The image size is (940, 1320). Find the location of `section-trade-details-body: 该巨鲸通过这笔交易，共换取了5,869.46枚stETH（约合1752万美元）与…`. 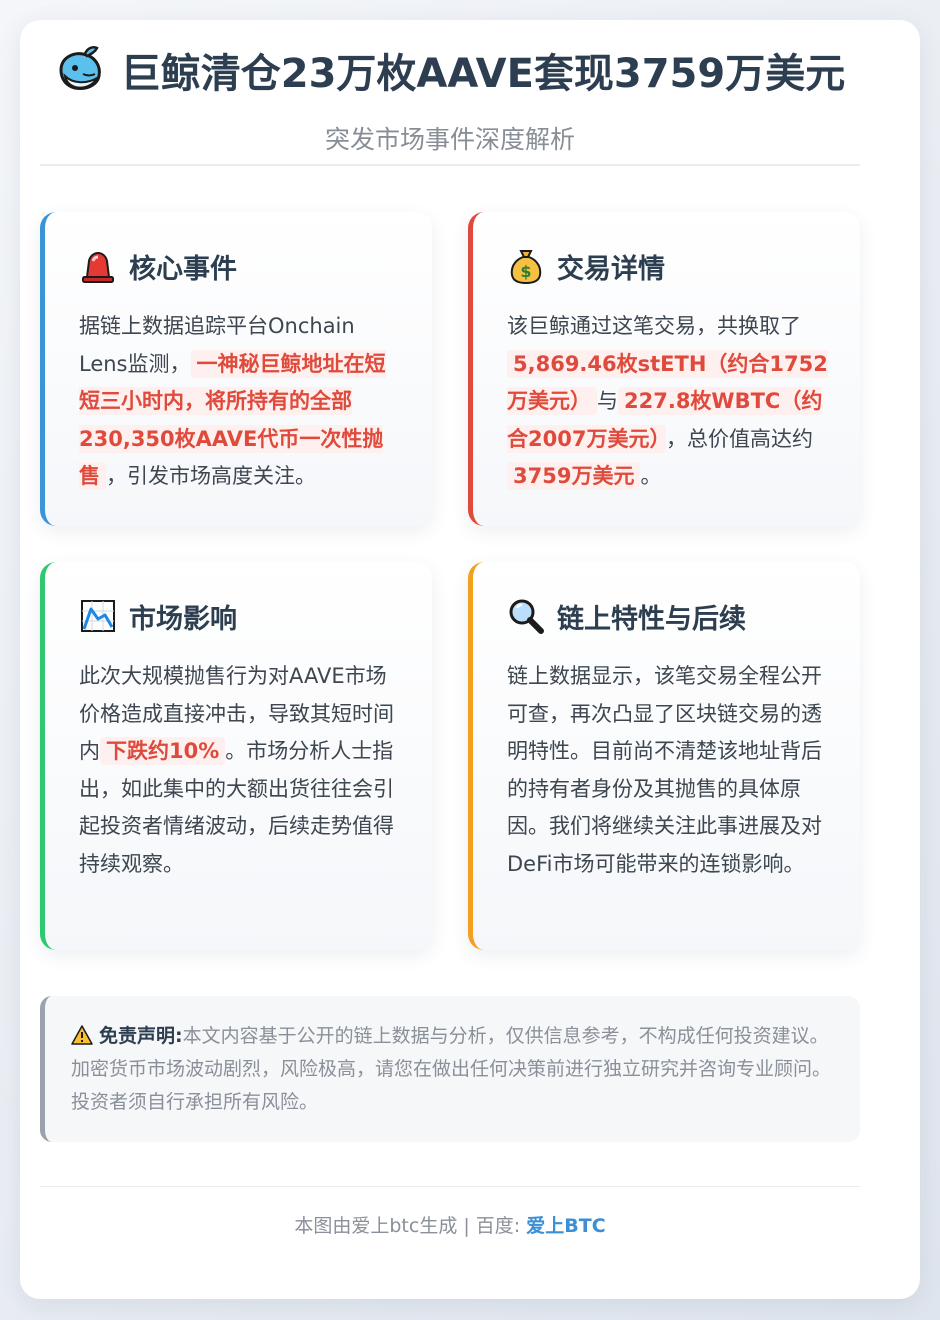

section-trade-details-body: 该巨鲸通过这笔交易，共换取了5,869.46枚stETH（约合1752万美元）与… is located at coordinates (668, 402).